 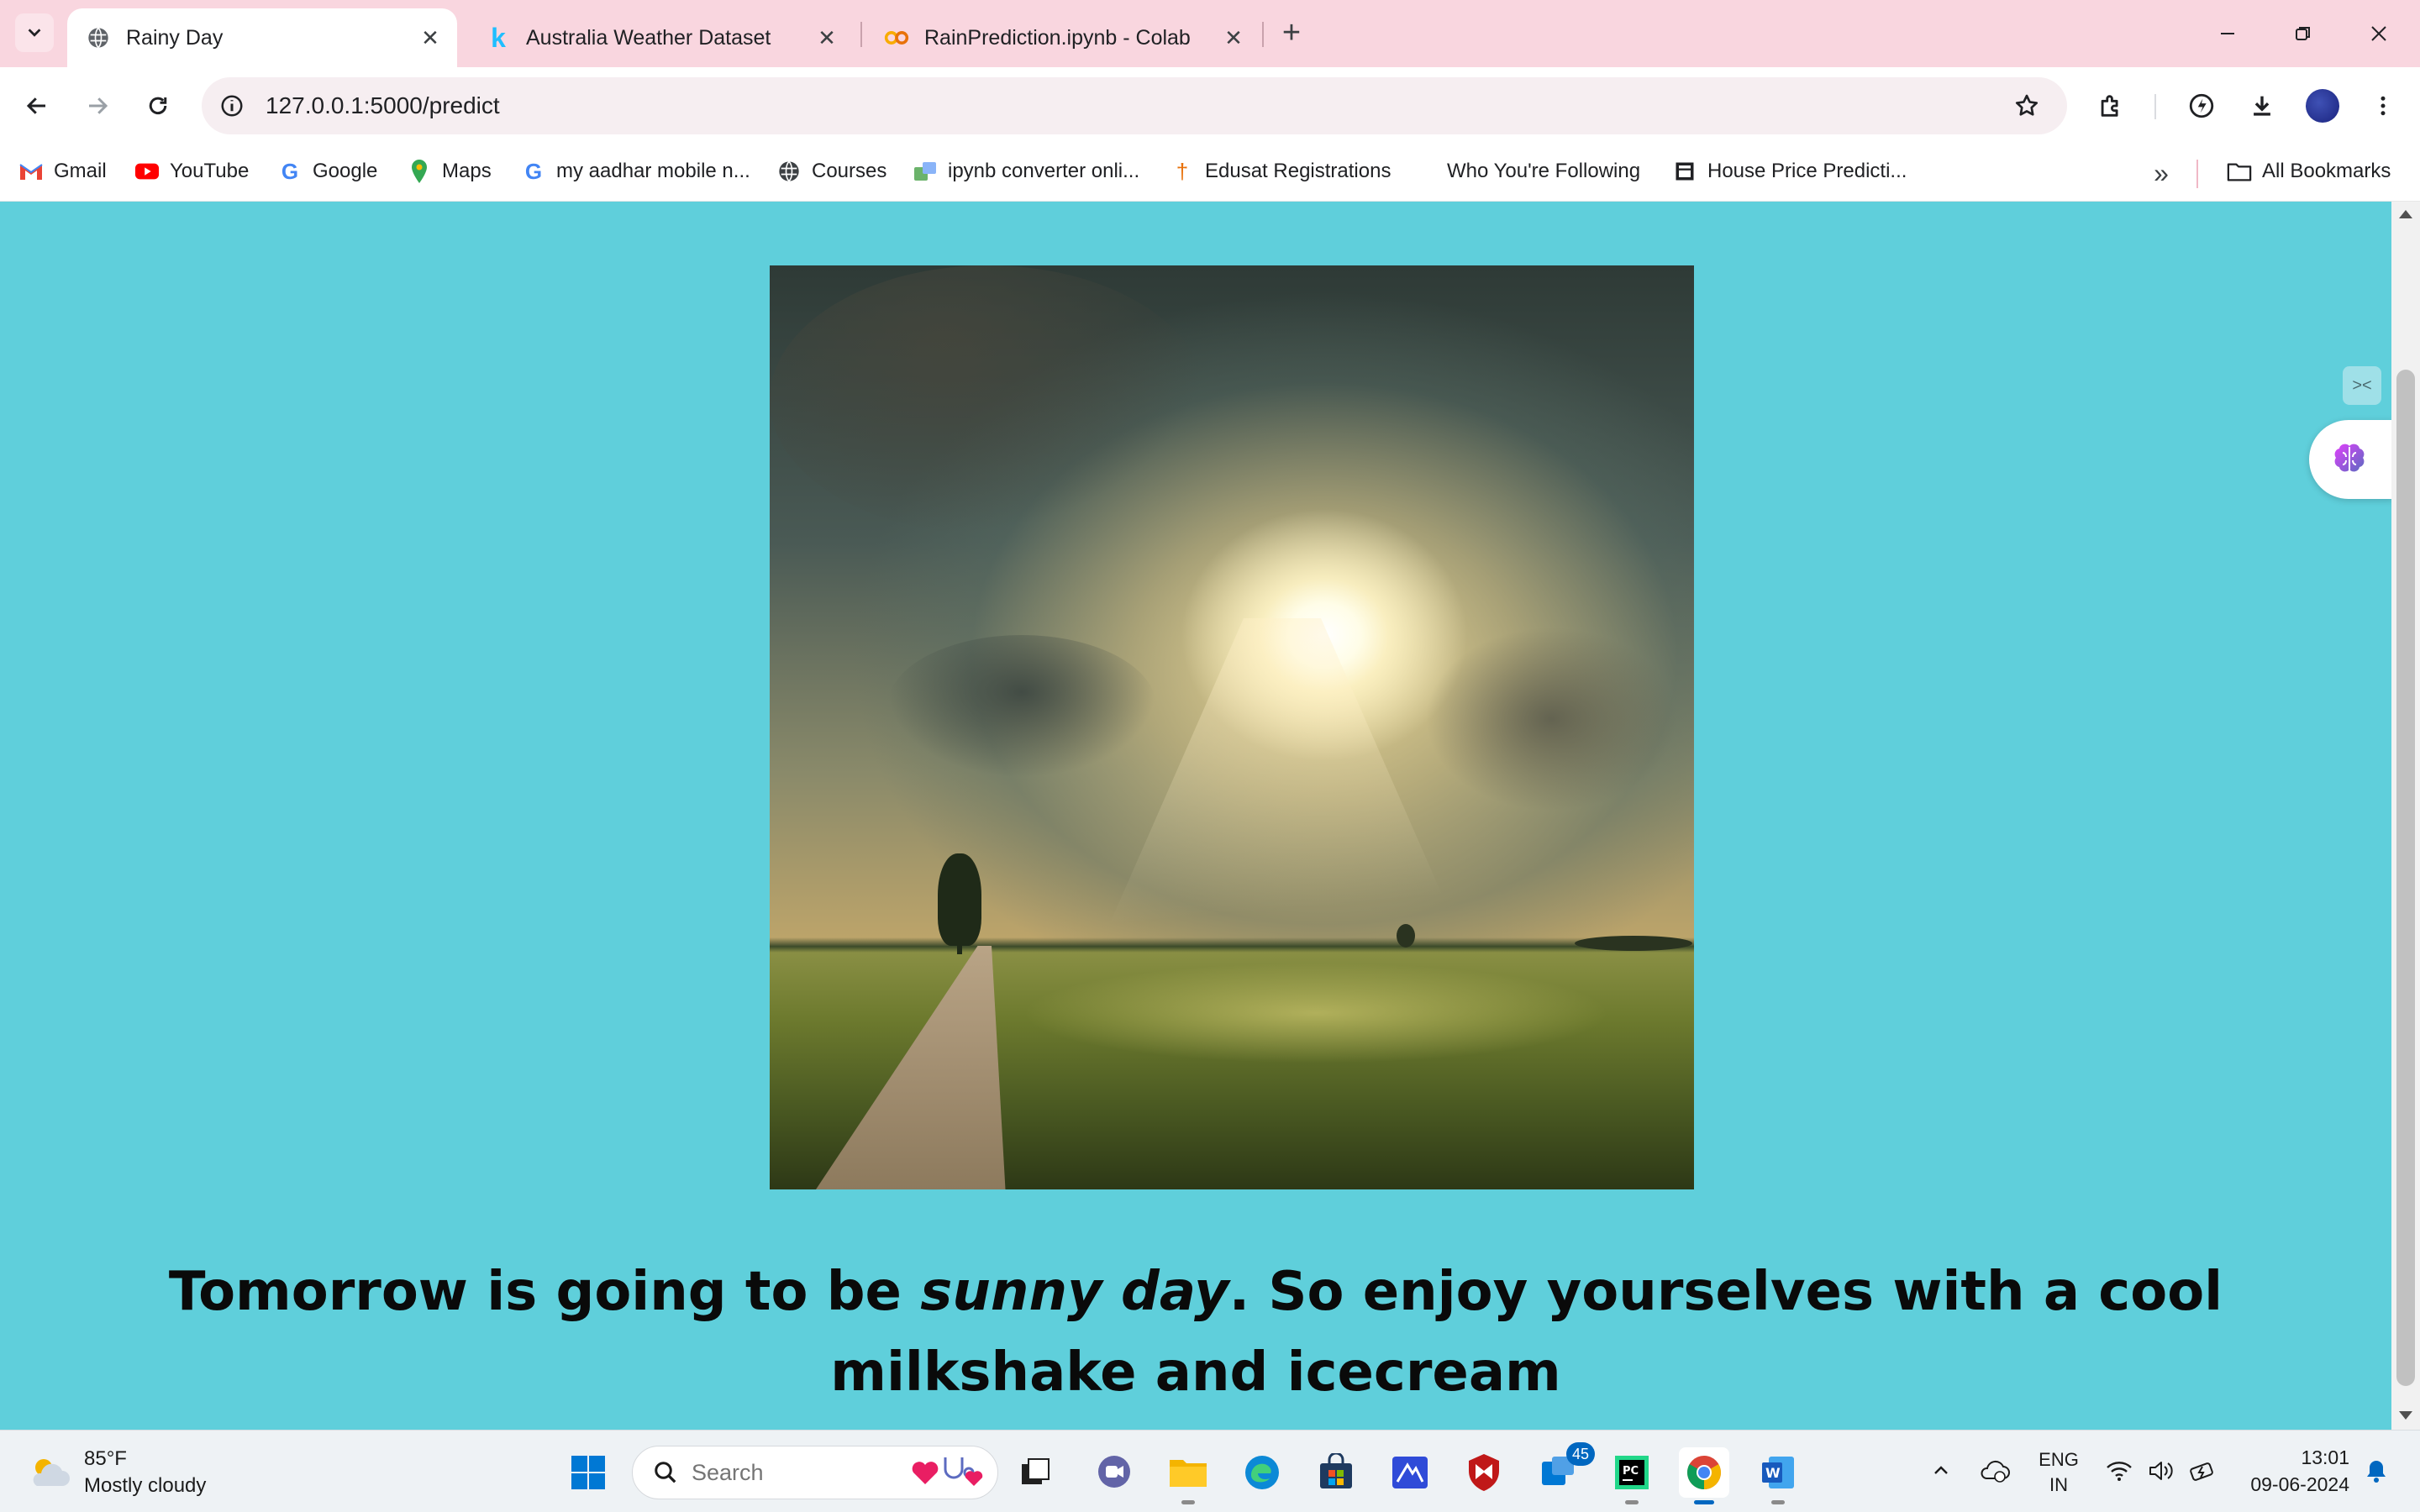 I want to click on onedrive-tray, so click(x=1994, y=1471).